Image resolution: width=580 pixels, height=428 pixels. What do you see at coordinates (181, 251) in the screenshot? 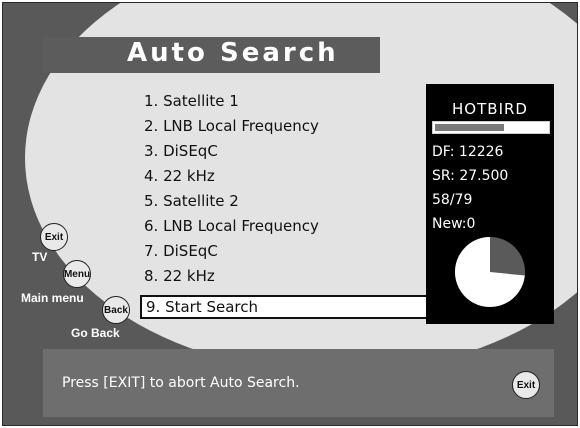
I see `menu-item-diseqc-2: 7. DiSEqC` at bounding box center [181, 251].